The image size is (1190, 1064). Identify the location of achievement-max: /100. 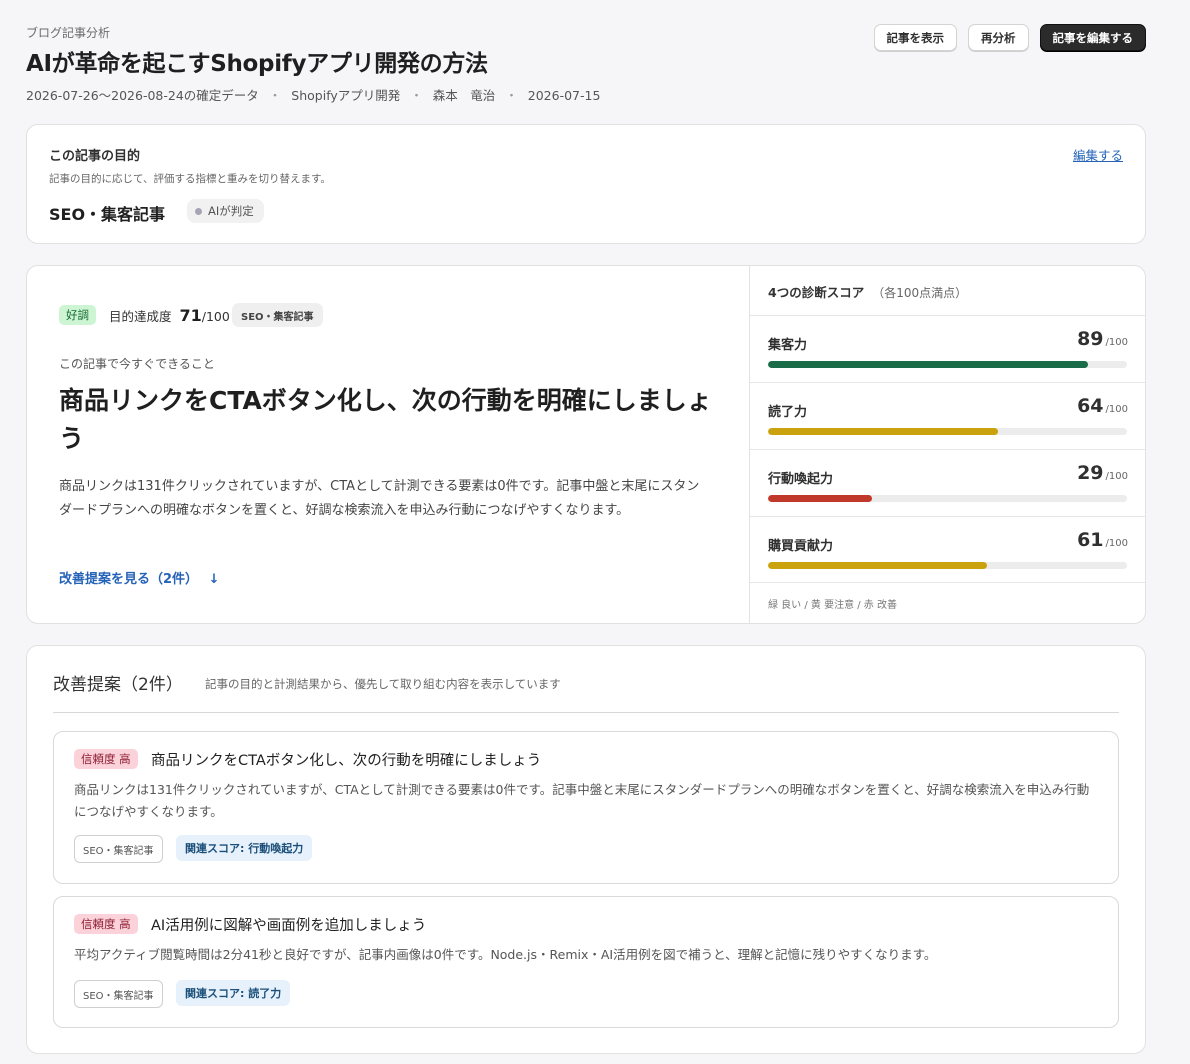
(215, 316).